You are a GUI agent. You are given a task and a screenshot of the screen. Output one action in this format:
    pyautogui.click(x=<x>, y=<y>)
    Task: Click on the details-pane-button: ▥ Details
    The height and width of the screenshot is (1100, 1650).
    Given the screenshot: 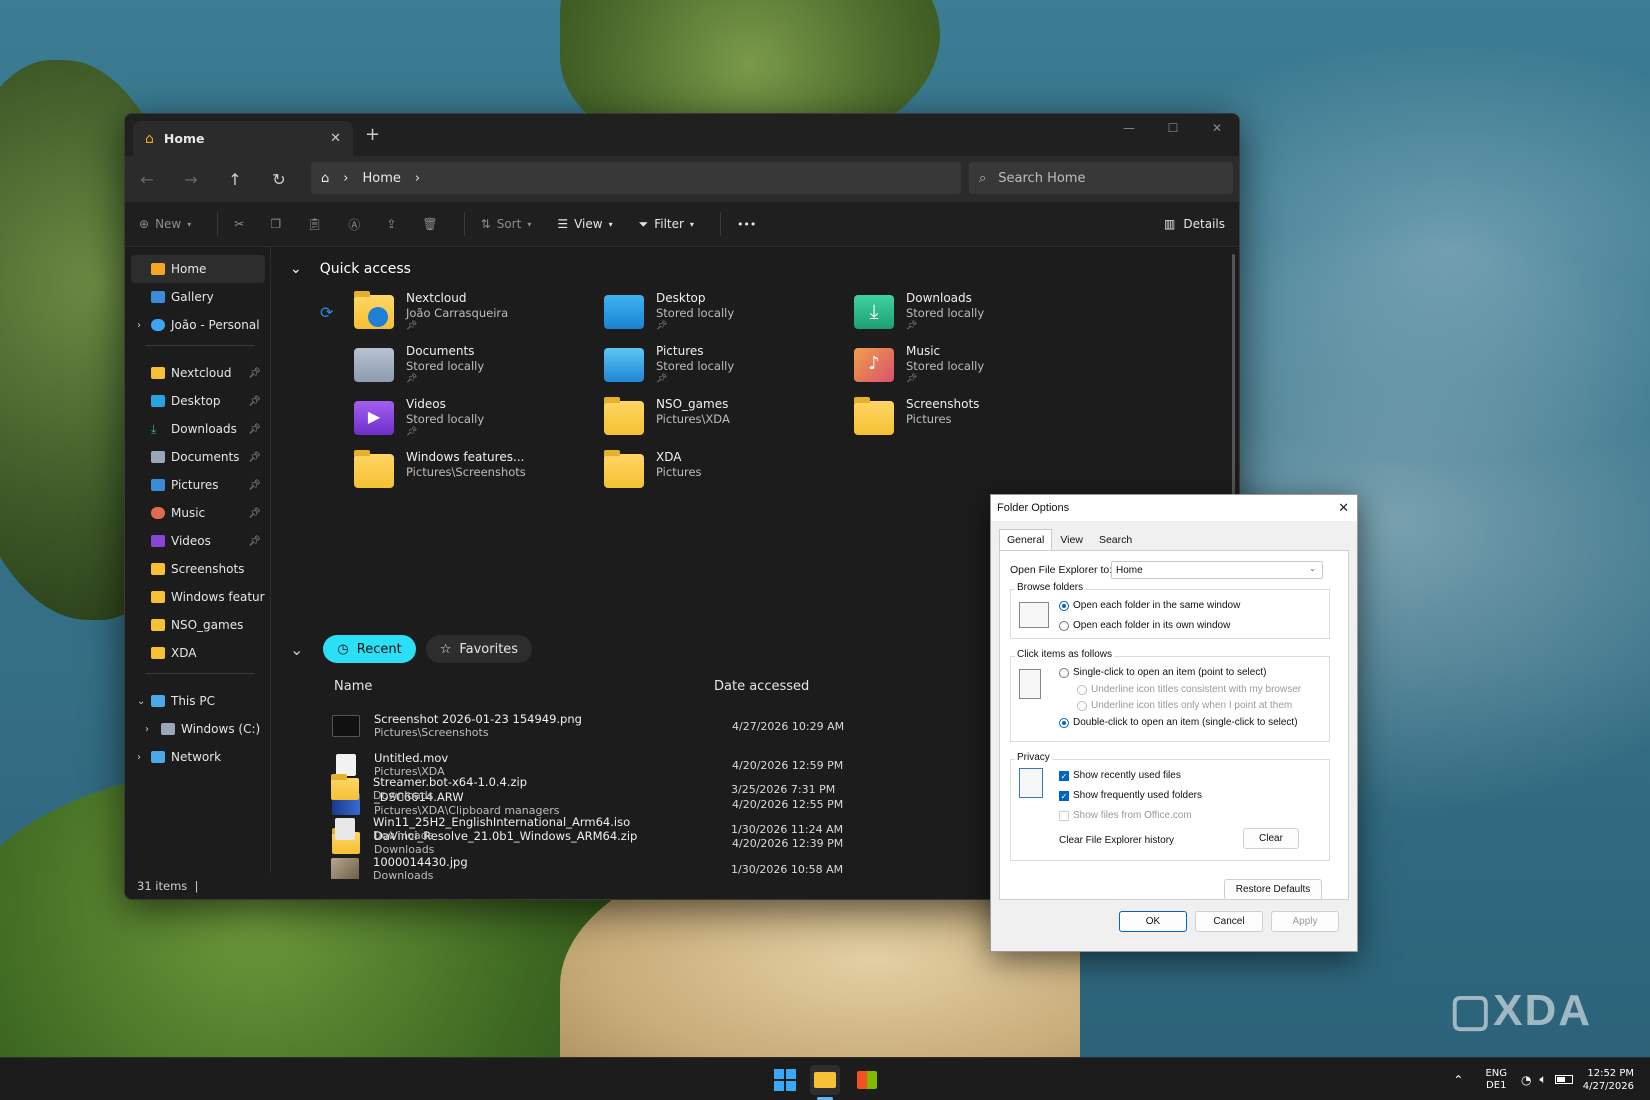 What is the action you would take?
    pyautogui.click(x=1194, y=224)
    